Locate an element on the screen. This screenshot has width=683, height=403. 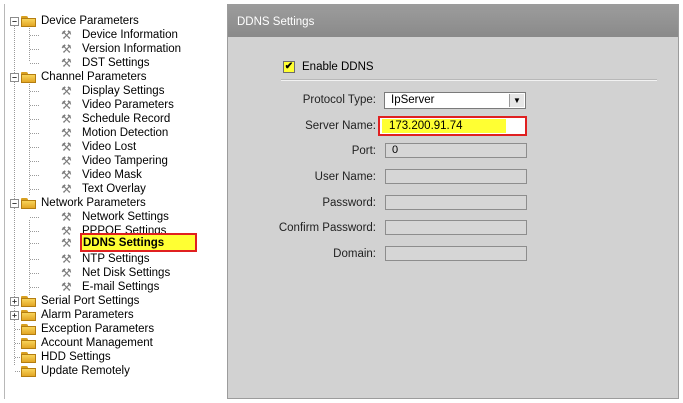
tree-node-update-remotely: Update Remotely is located at coordinates (110, 371).